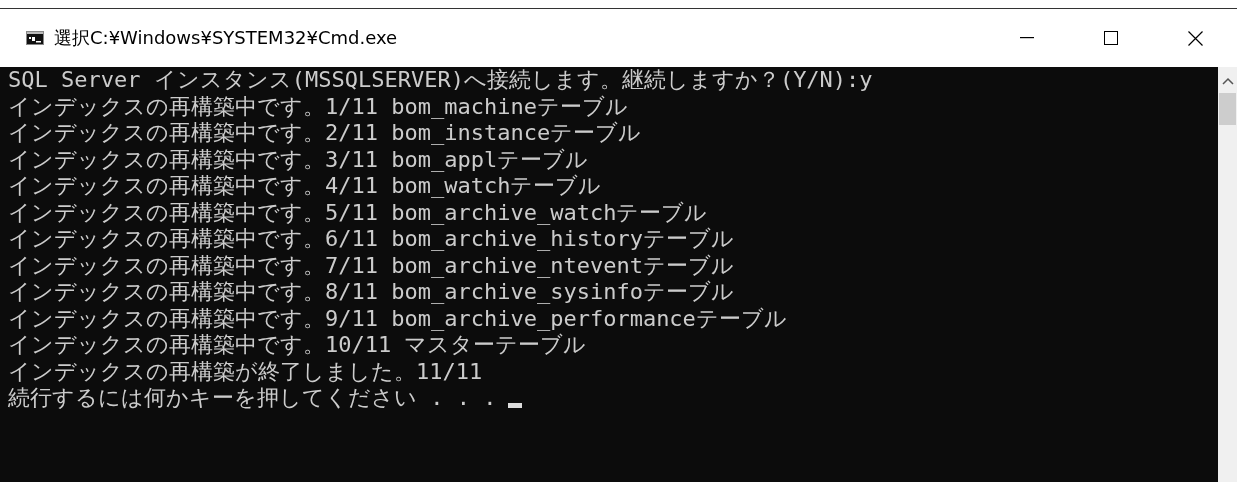  I want to click on console-line: インデックスの再構築中です。9/11 bom_archive_performanceテーブル, so click(398, 318).